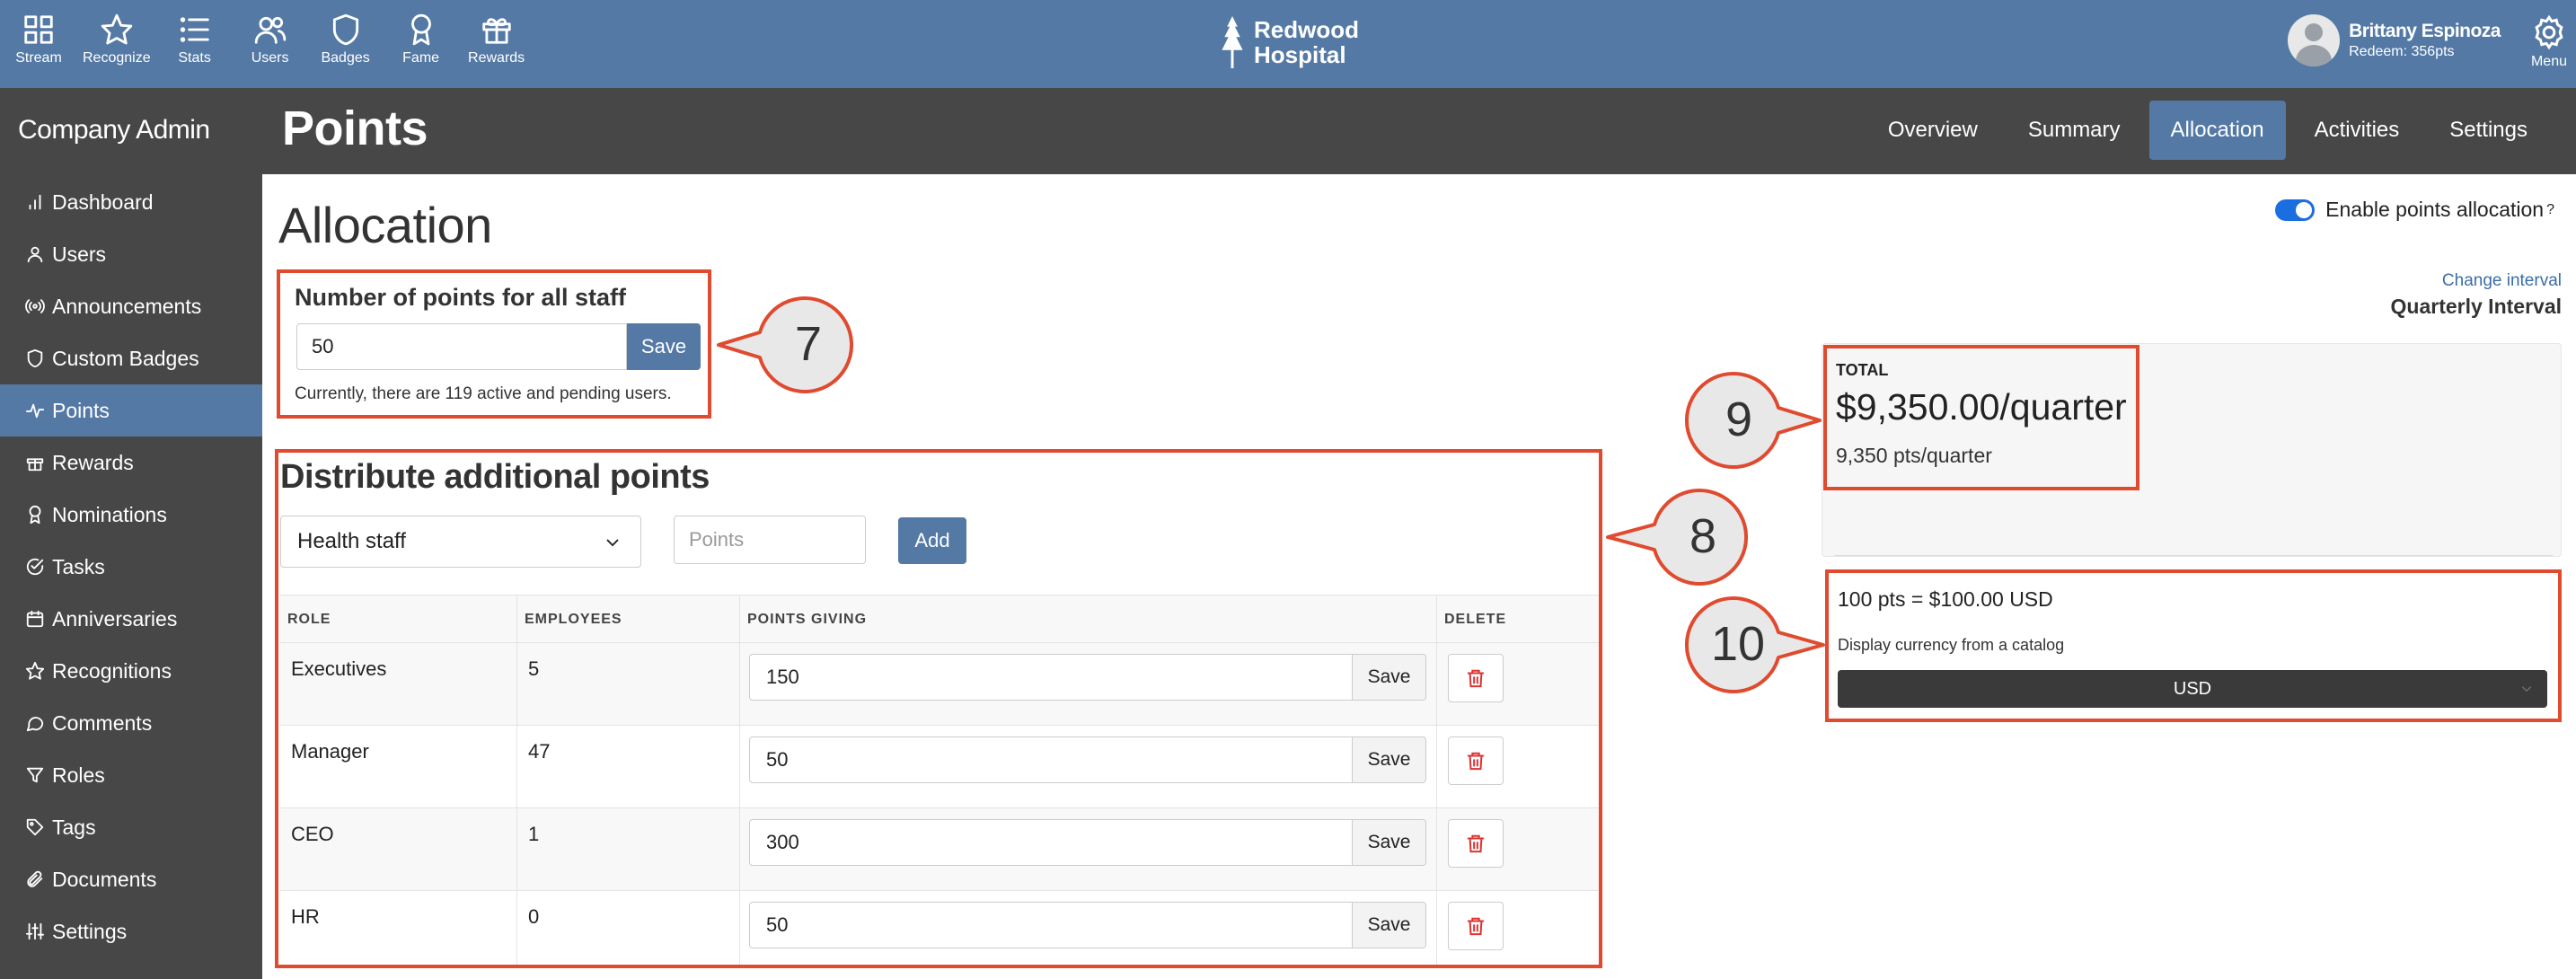 This screenshot has height=979, width=2576. I want to click on sidebar-item-label: Anniversaries, so click(115, 618).